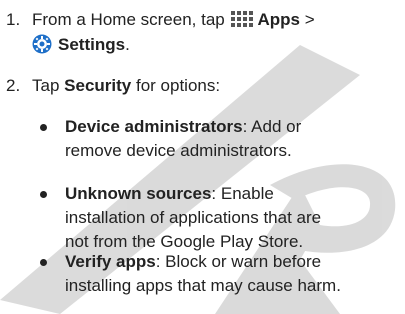  Describe the element at coordinates (184, 241) in the screenshot. I see `bullet-text: not from the Google Play Store.` at that location.